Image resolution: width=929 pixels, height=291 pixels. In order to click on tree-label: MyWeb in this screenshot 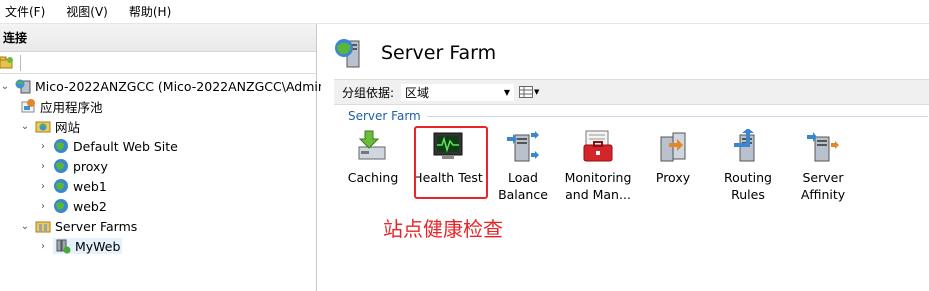, I will do `click(98, 246)`.